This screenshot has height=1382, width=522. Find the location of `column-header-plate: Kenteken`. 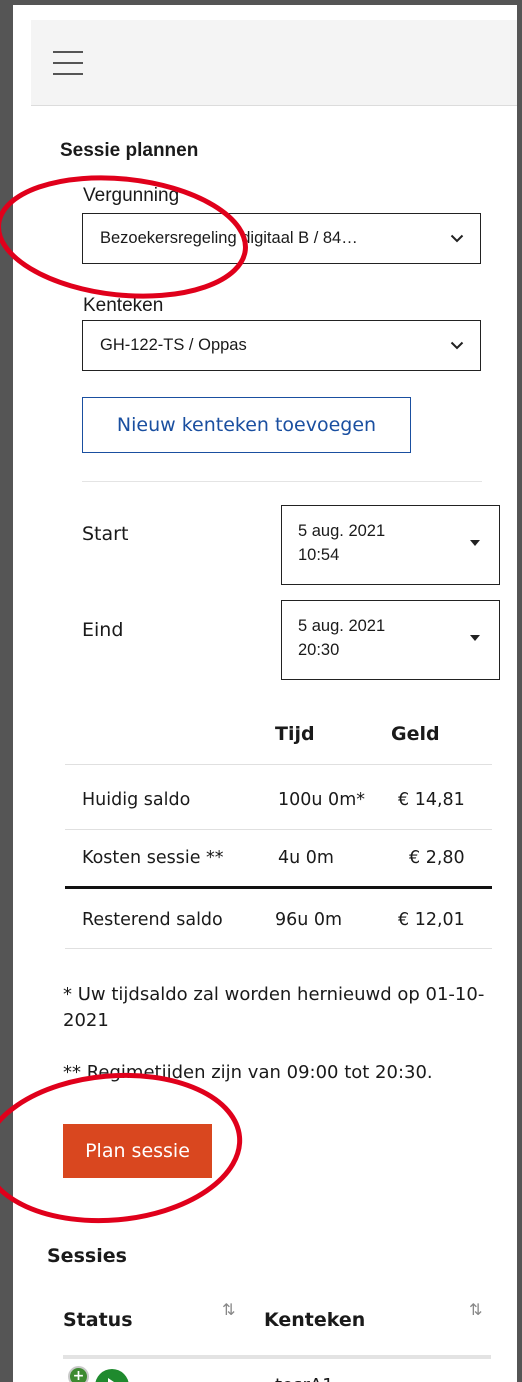

column-header-plate: Kenteken is located at coordinates (314, 1320).